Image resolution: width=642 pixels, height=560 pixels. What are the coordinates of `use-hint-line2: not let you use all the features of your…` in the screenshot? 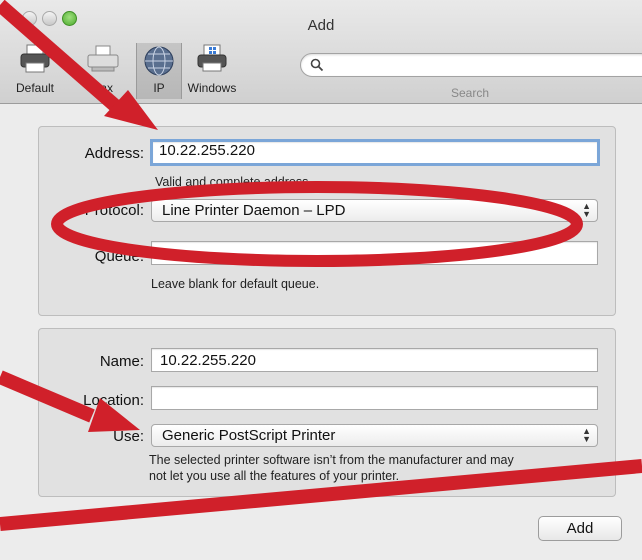 It's located at (274, 476).